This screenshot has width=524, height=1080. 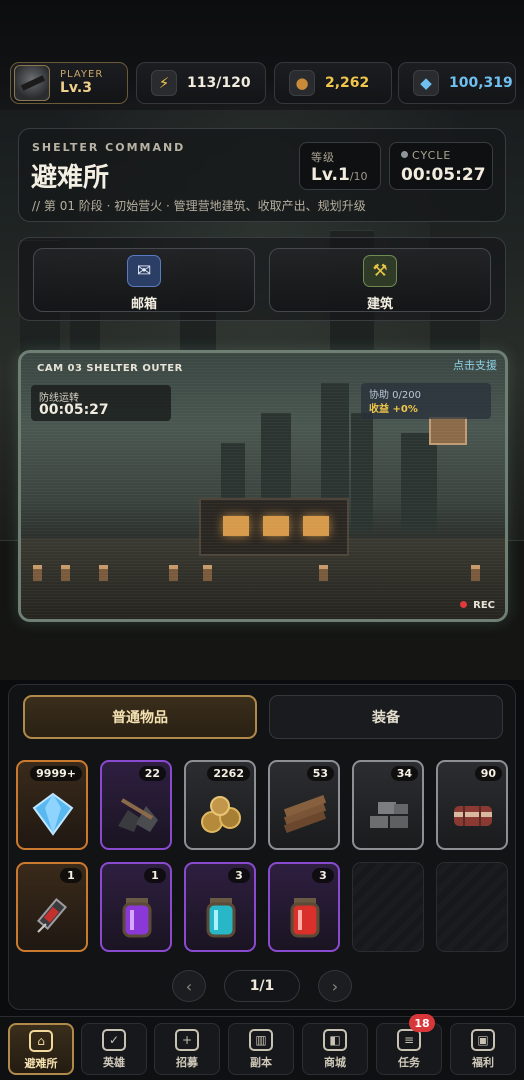 What do you see at coordinates (347, 83) in the screenshot?
I see `gold-value: 2,262` at bounding box center [347, 83].